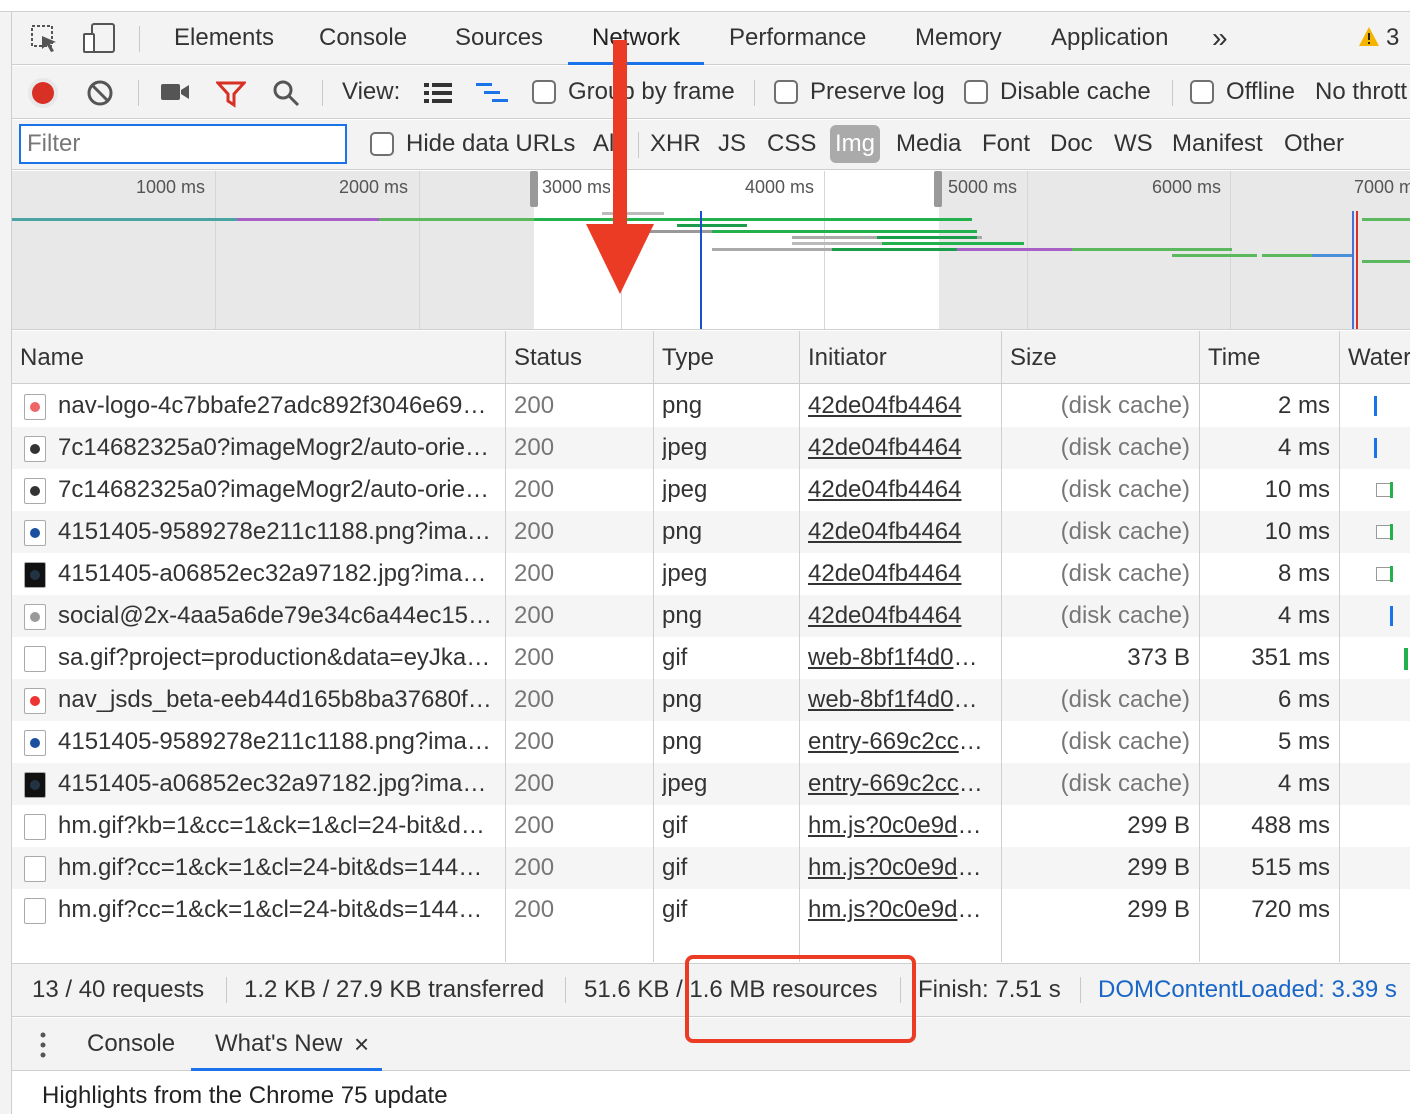 The image size is (1410, 1114). I want to click on offline-label: Offline, so click(1260, 92).